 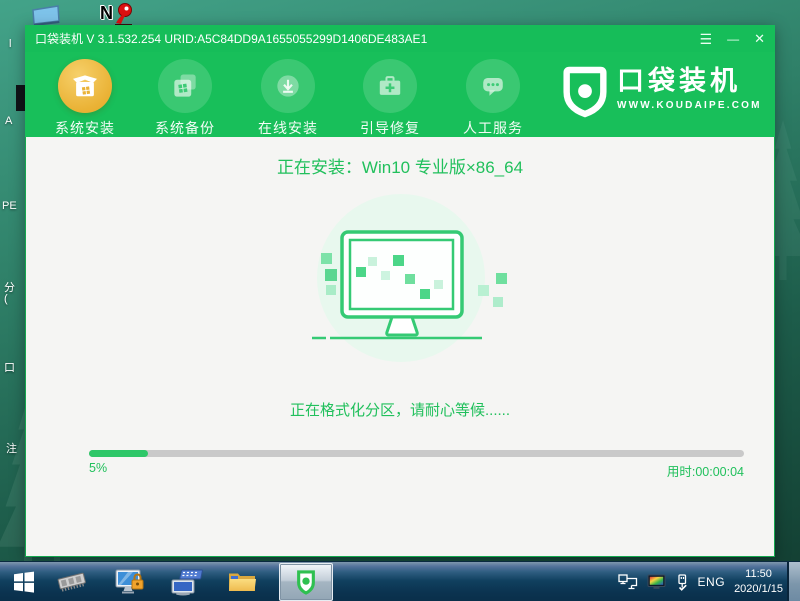 I want to click on nav-label: 系统安装, so click(x=85, y=128).